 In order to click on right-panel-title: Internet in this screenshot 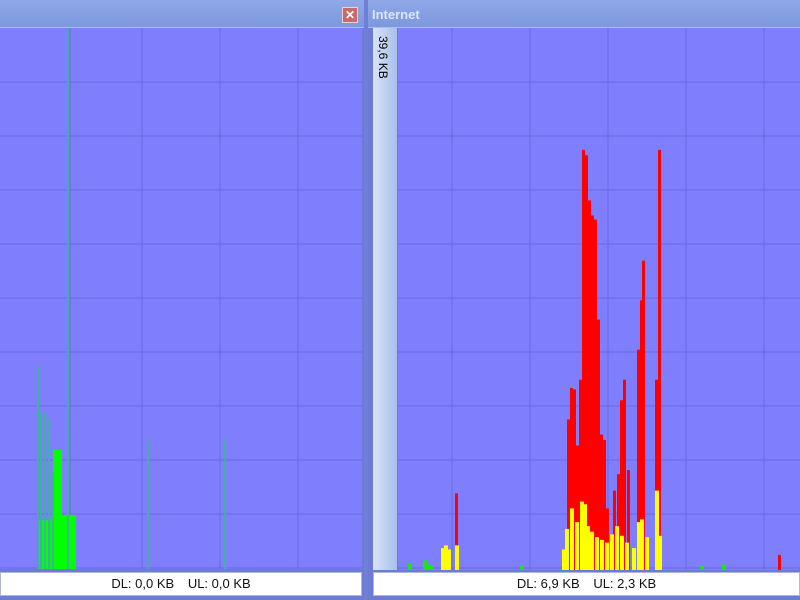, I will do `click(396, 14)`.